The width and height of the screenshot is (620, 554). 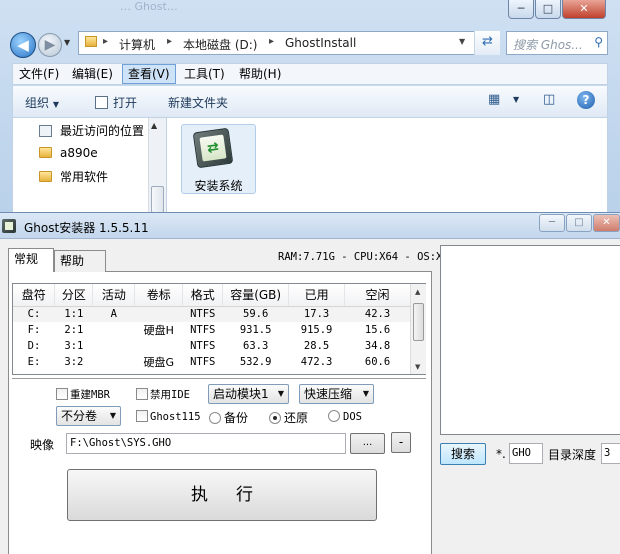 I want to click on address-bar: ▸ 计算机 ▸ 本地磁盘 (D:) ▸ GhostInstall ▼, so click(x=289, y=43).